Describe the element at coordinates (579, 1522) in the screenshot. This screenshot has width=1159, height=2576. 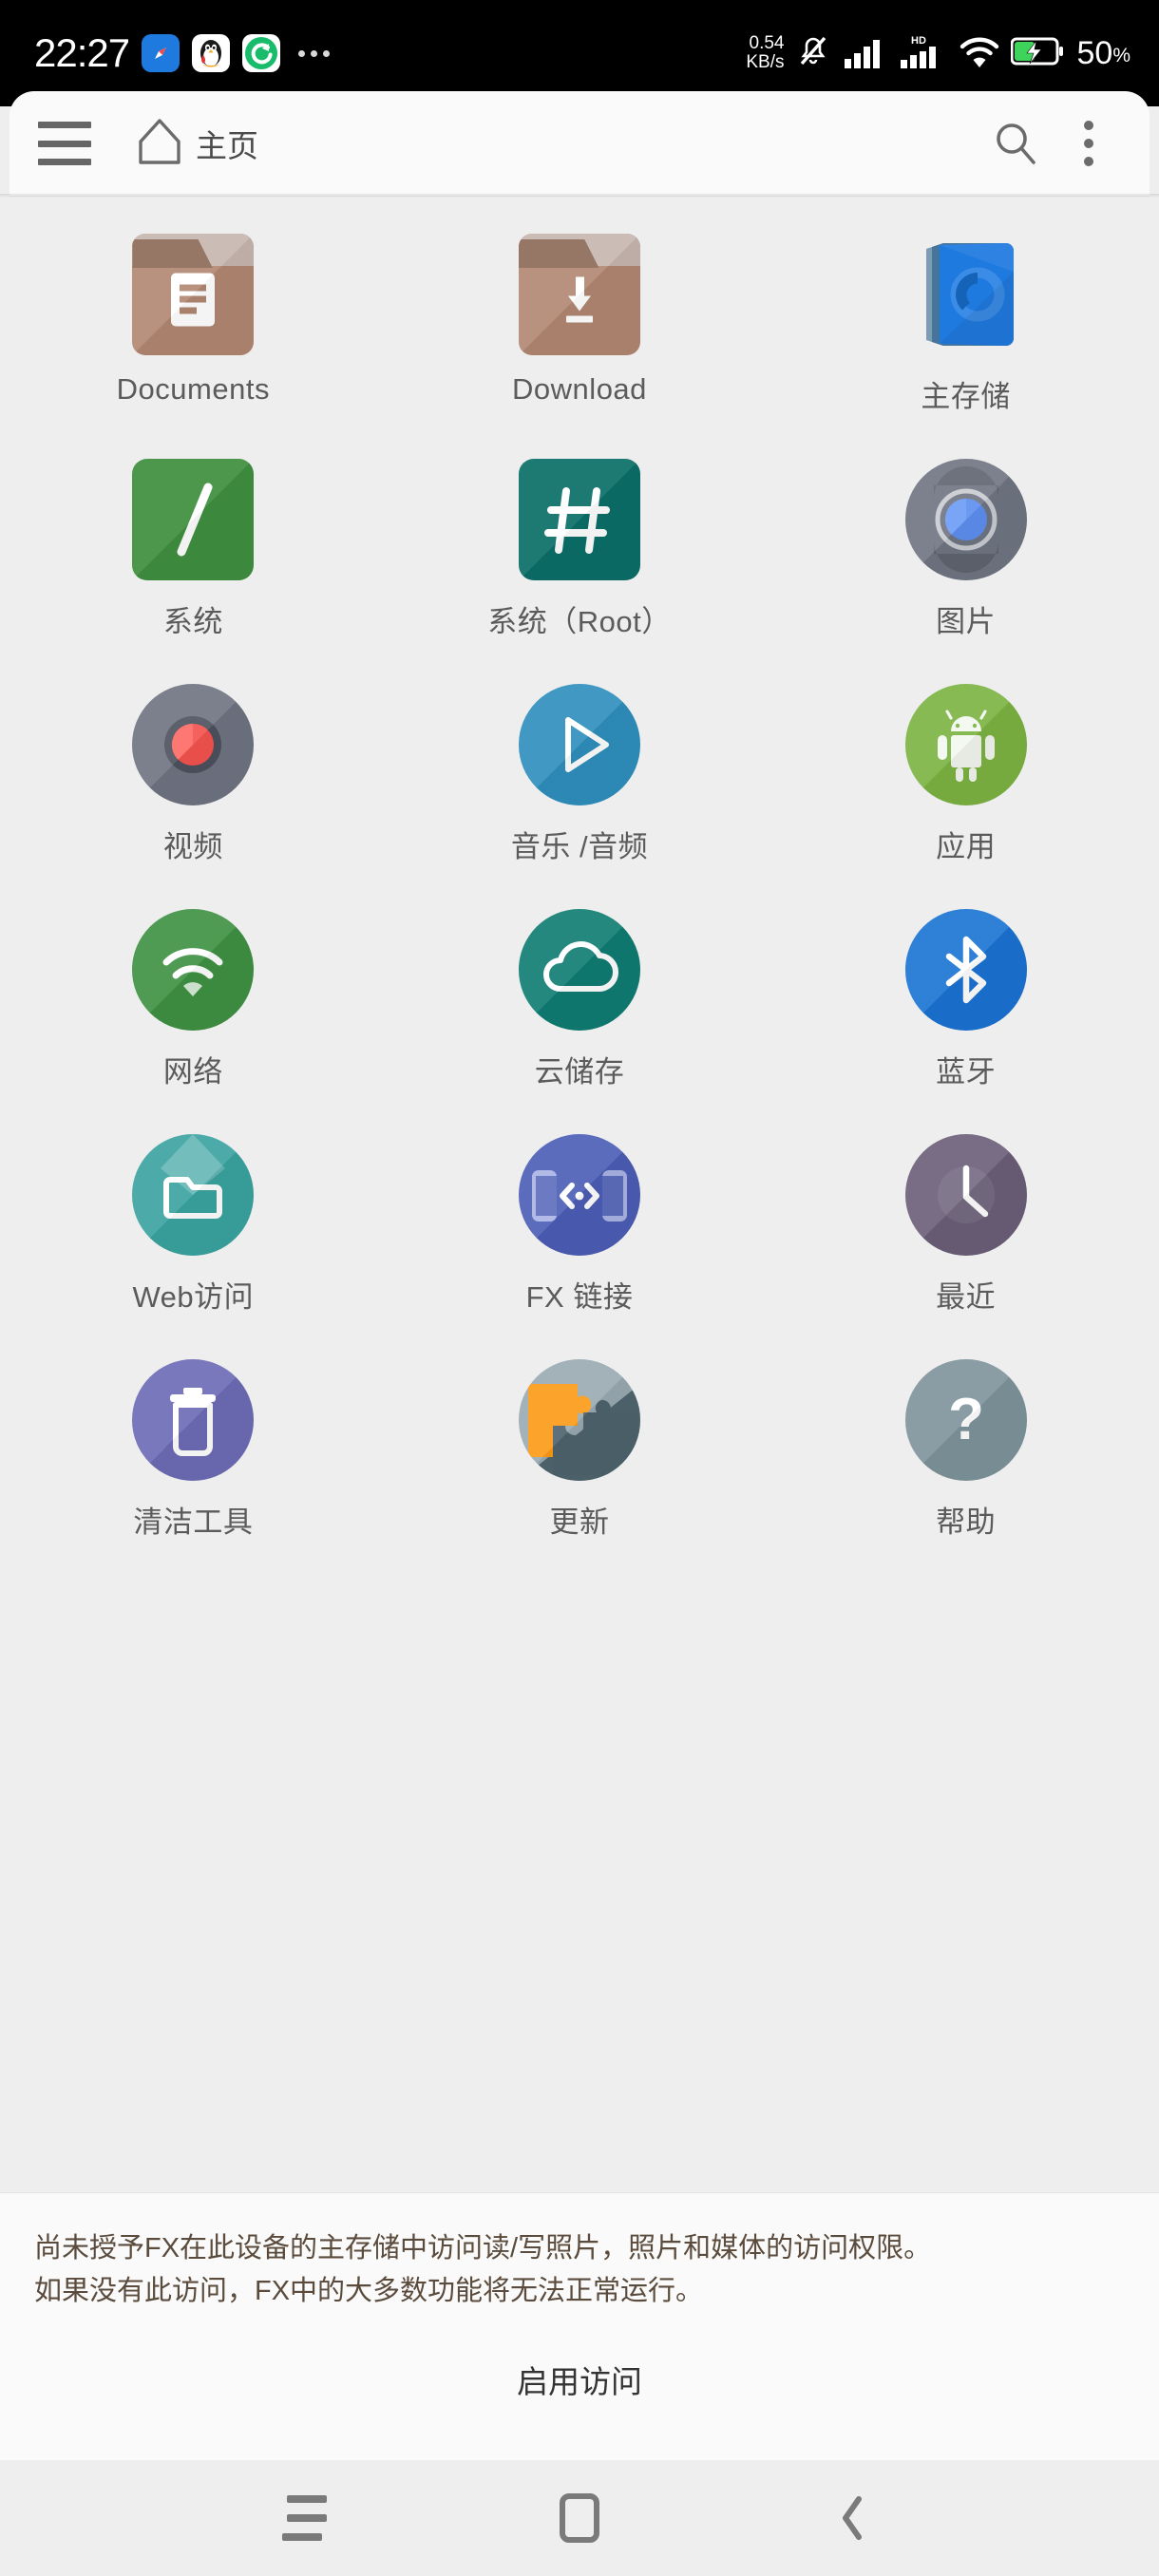
I see `grid-item-label: 更新` at that location.